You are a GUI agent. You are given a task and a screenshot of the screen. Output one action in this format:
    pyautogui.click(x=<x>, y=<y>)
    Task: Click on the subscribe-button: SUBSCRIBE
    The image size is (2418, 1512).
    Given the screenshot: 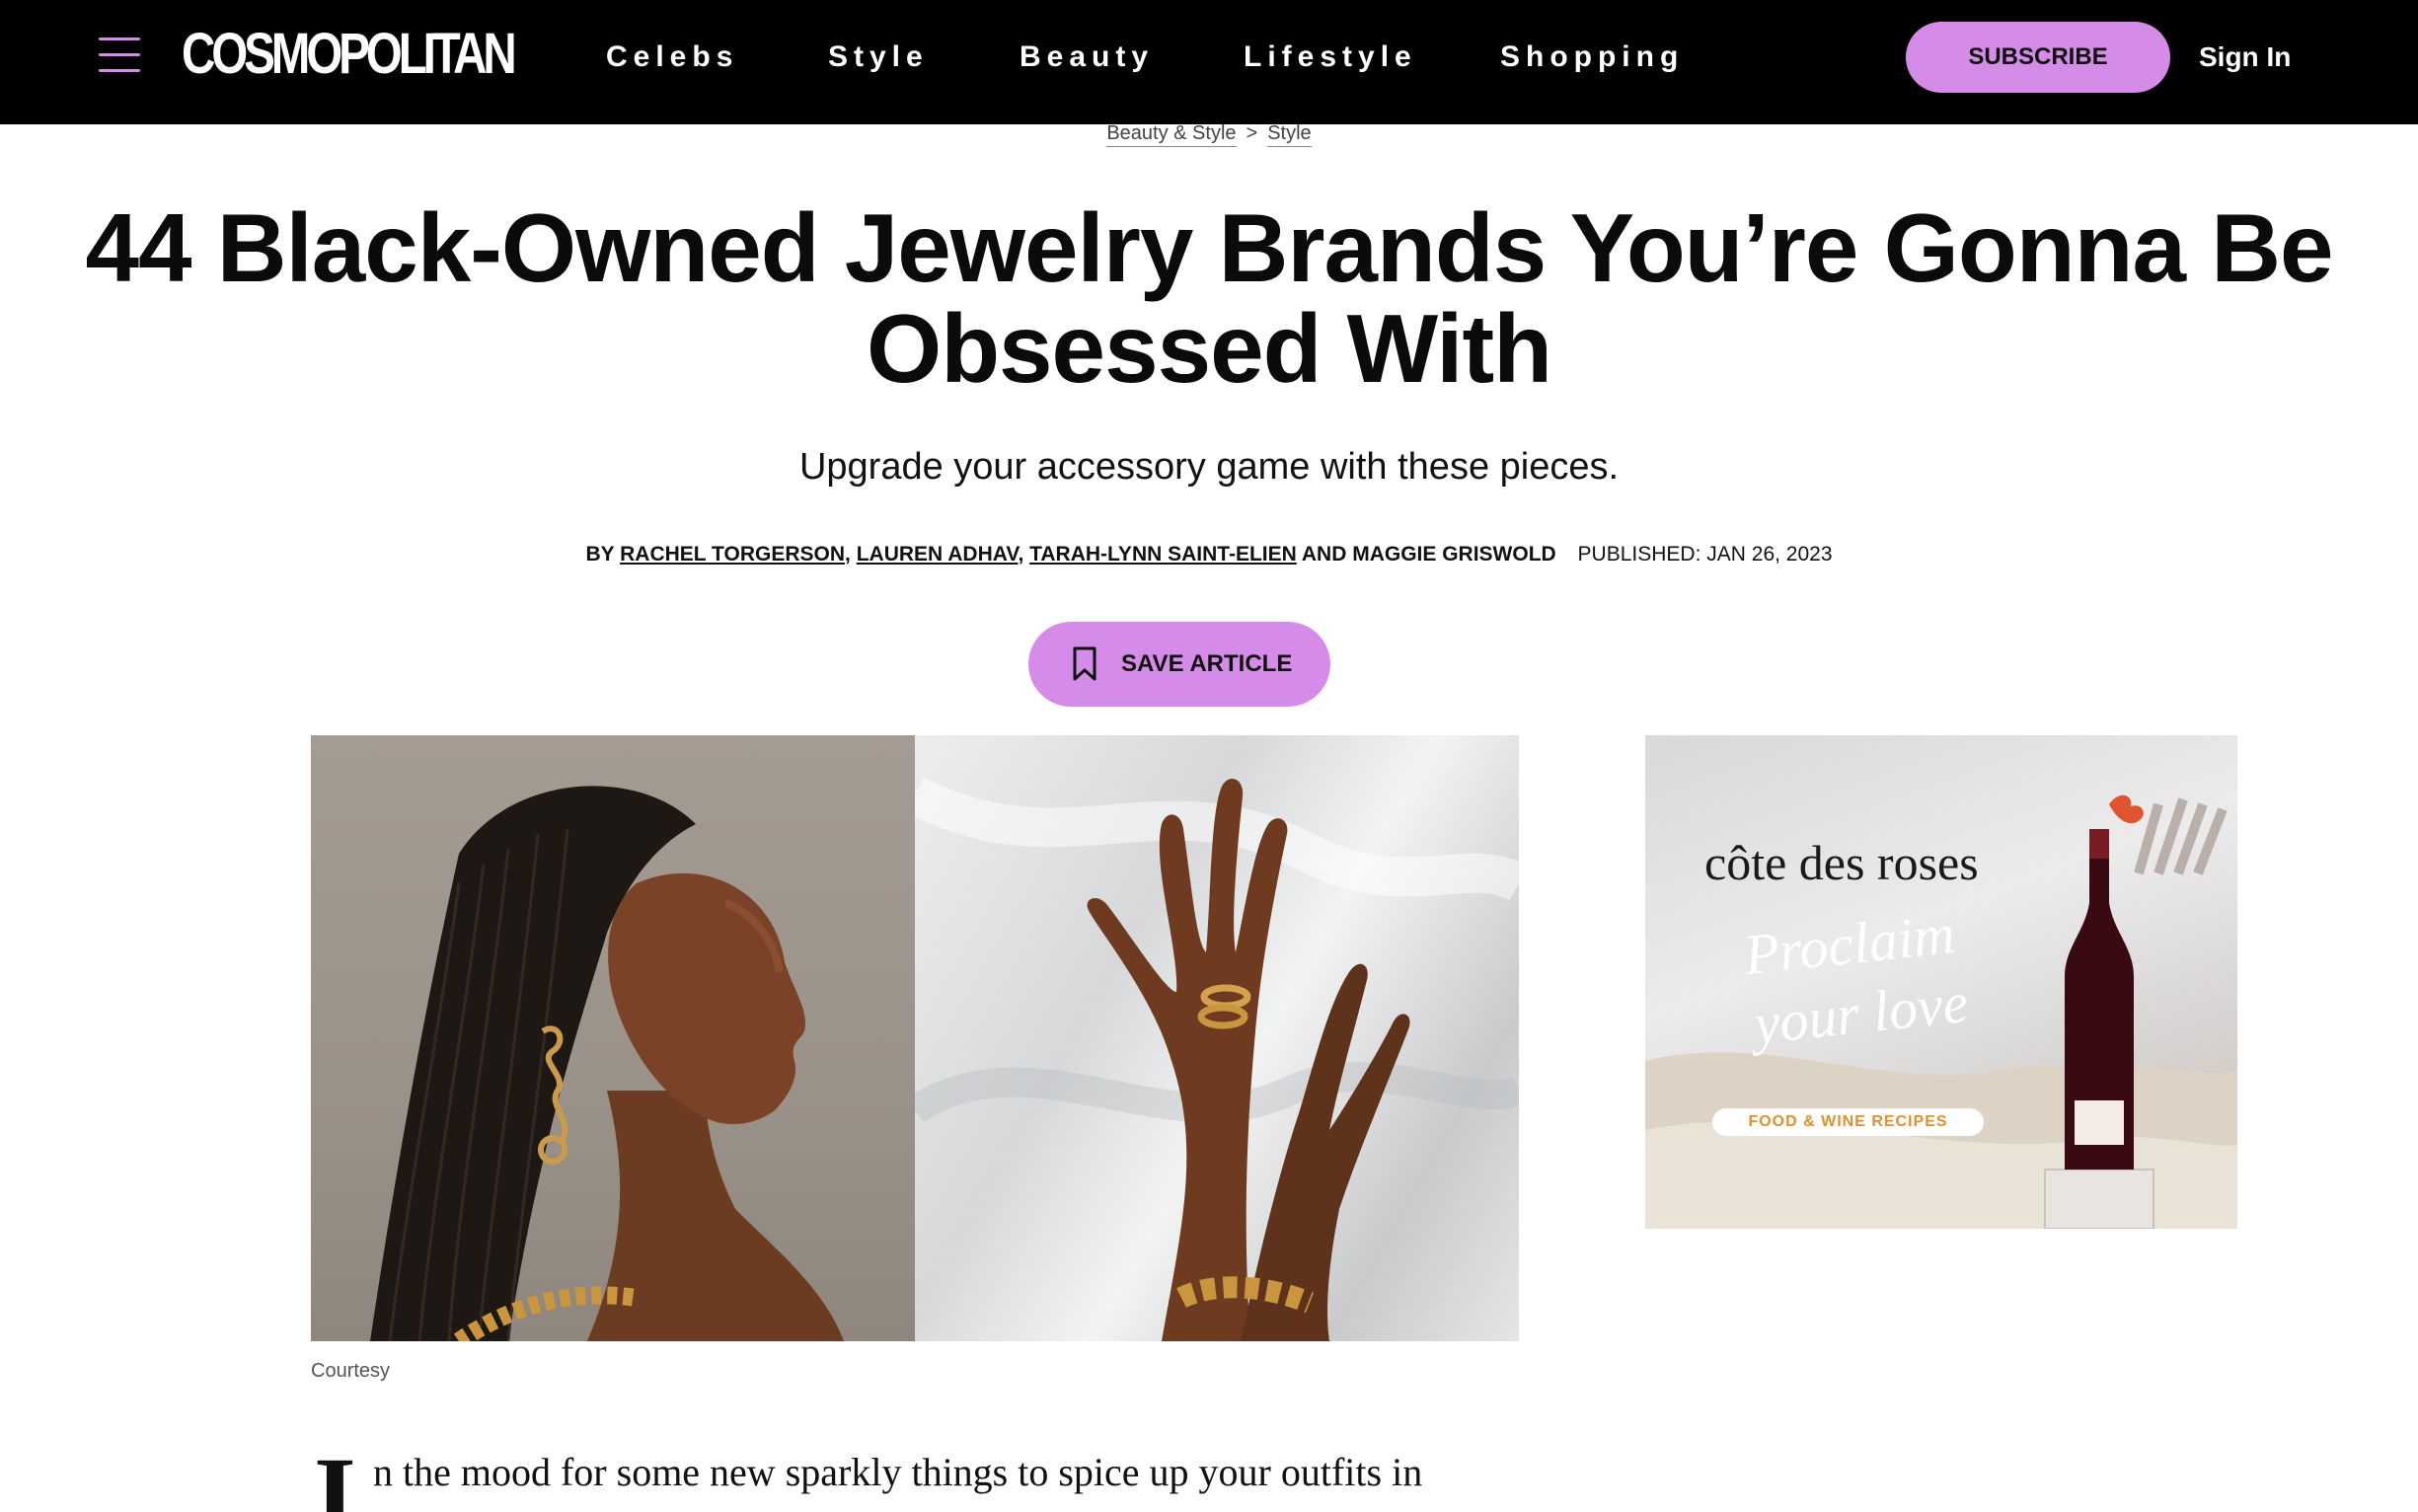 What is the action you would take?
    pyautogui.click(x=2038, y=58)
    